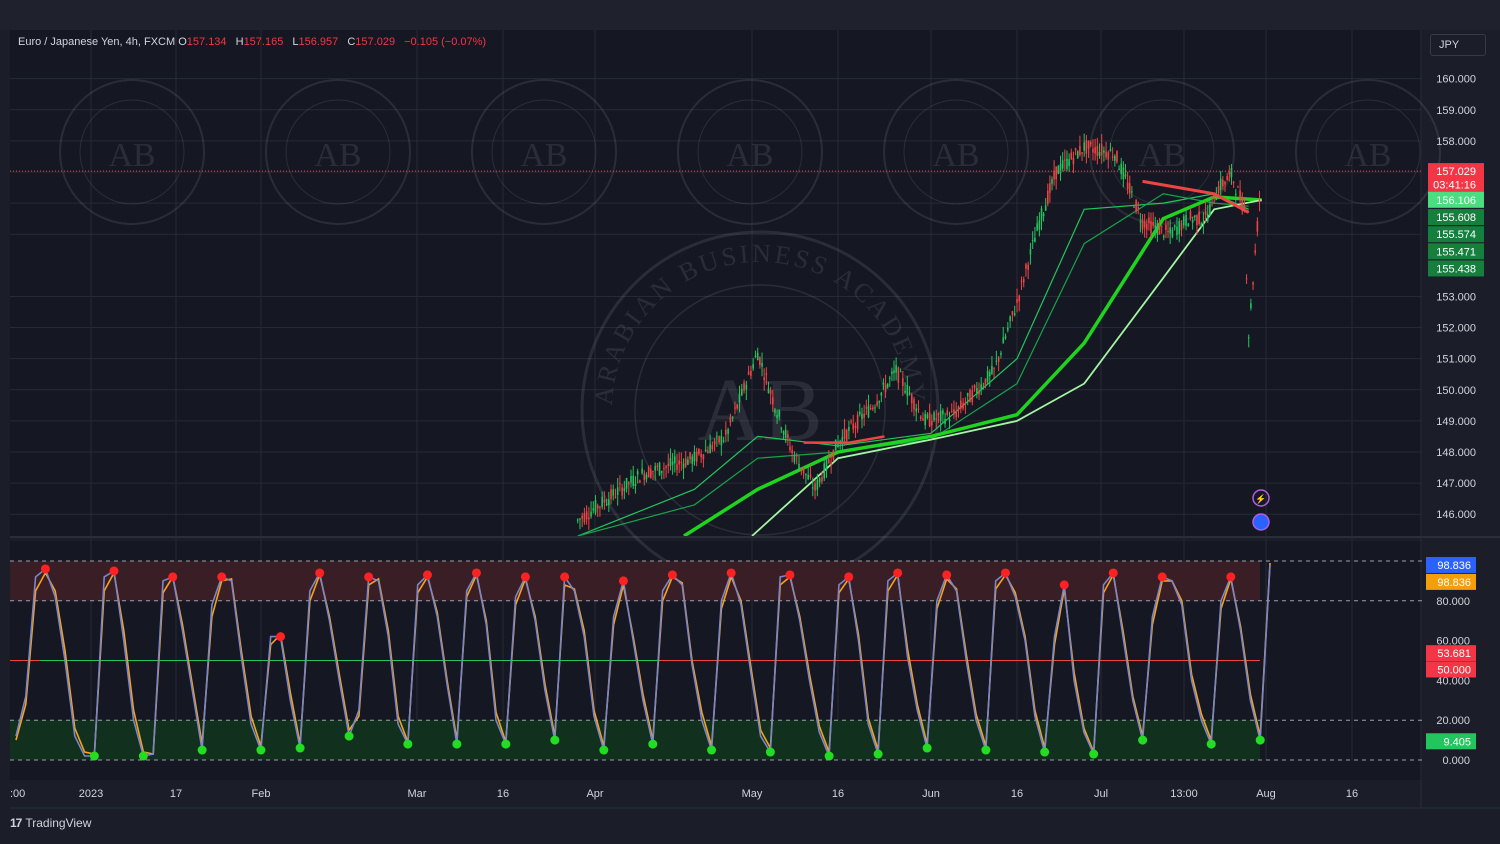  What do you see at coordinates (182, 42) in the screenshot?
I see `open-label: O` at bounding box center [182, 42].